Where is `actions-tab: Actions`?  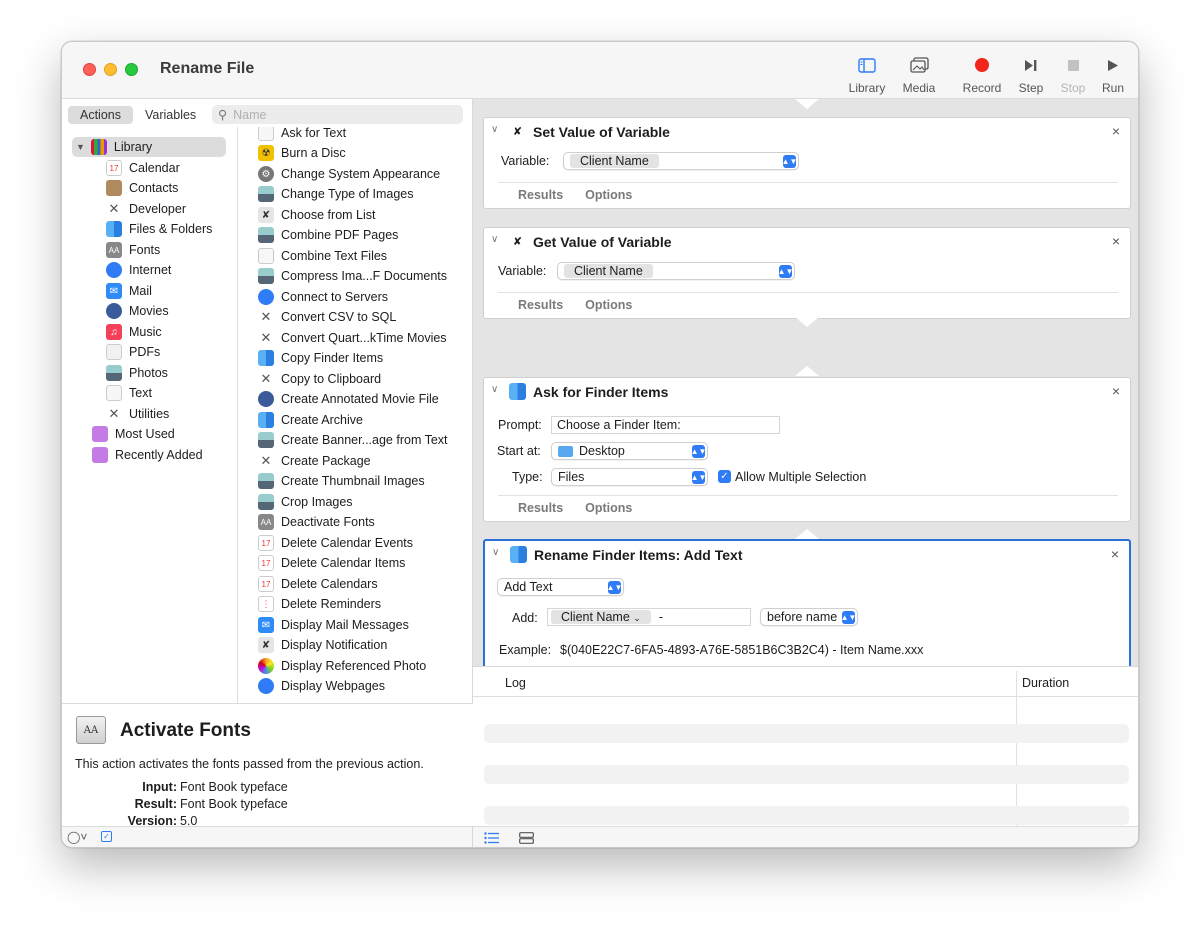 actions-tab: Actions is located at coordinates (100, 114).